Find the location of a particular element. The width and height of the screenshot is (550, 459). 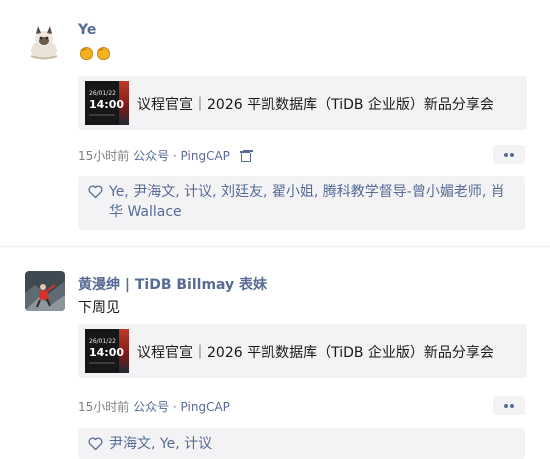

author-name: 黄漫绅 | TiDB Billmay 表妹 is located at coordinates (172, 284).